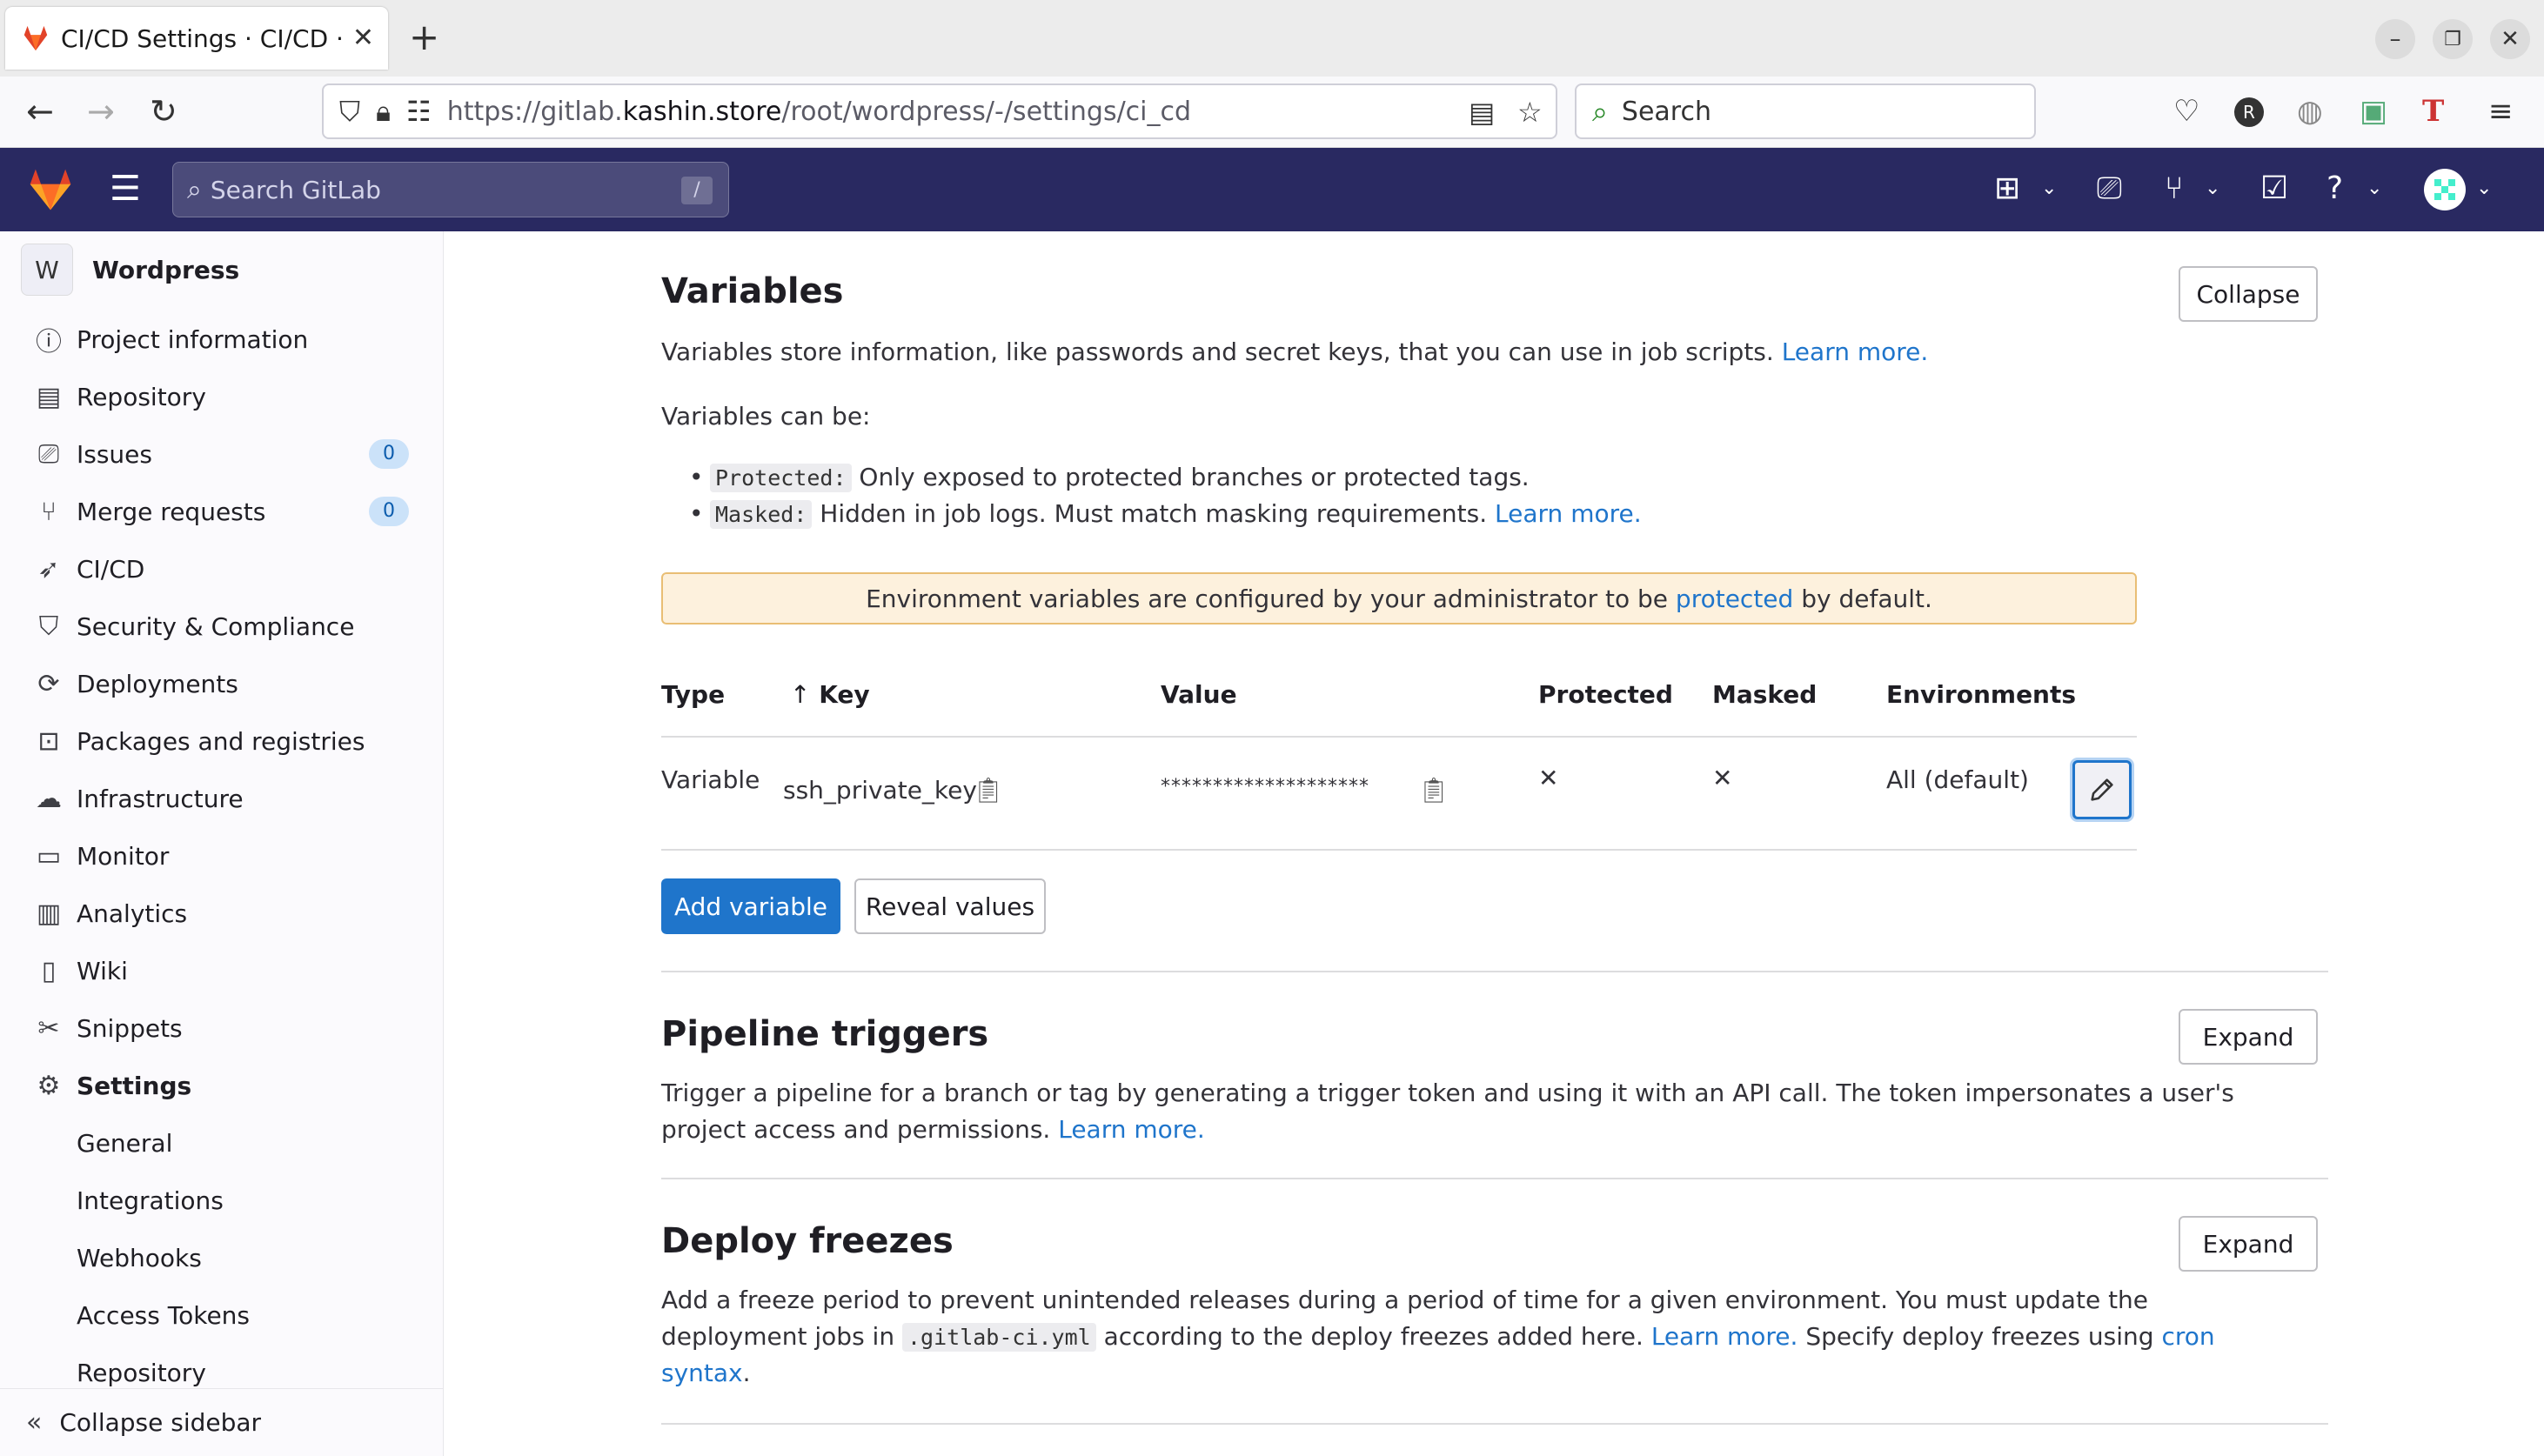 This screenshot has width=2544, height=1456. I want to click on user-avatar, so click(2445, 189).